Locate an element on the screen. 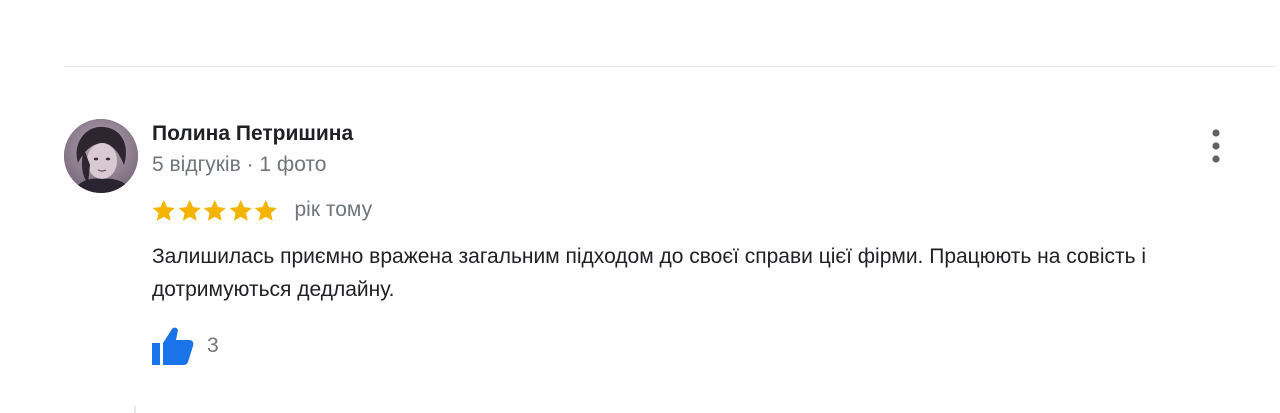 Image resolution: width=1280 pixels, height=413 pixels. star-rating is located at coordinates (215, 210).